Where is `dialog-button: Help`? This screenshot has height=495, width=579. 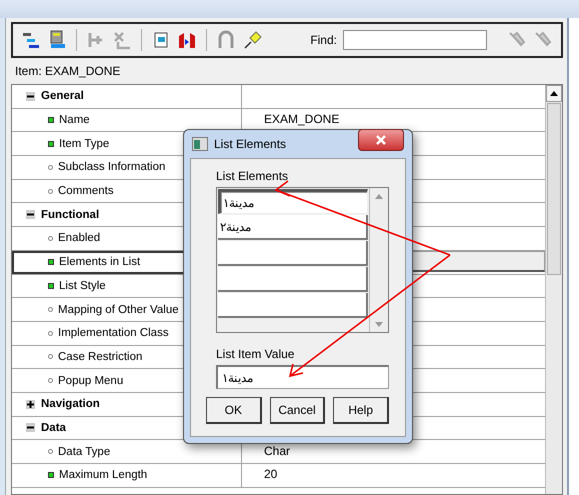 dialog-button: Help is located at coordinates (361, 410).